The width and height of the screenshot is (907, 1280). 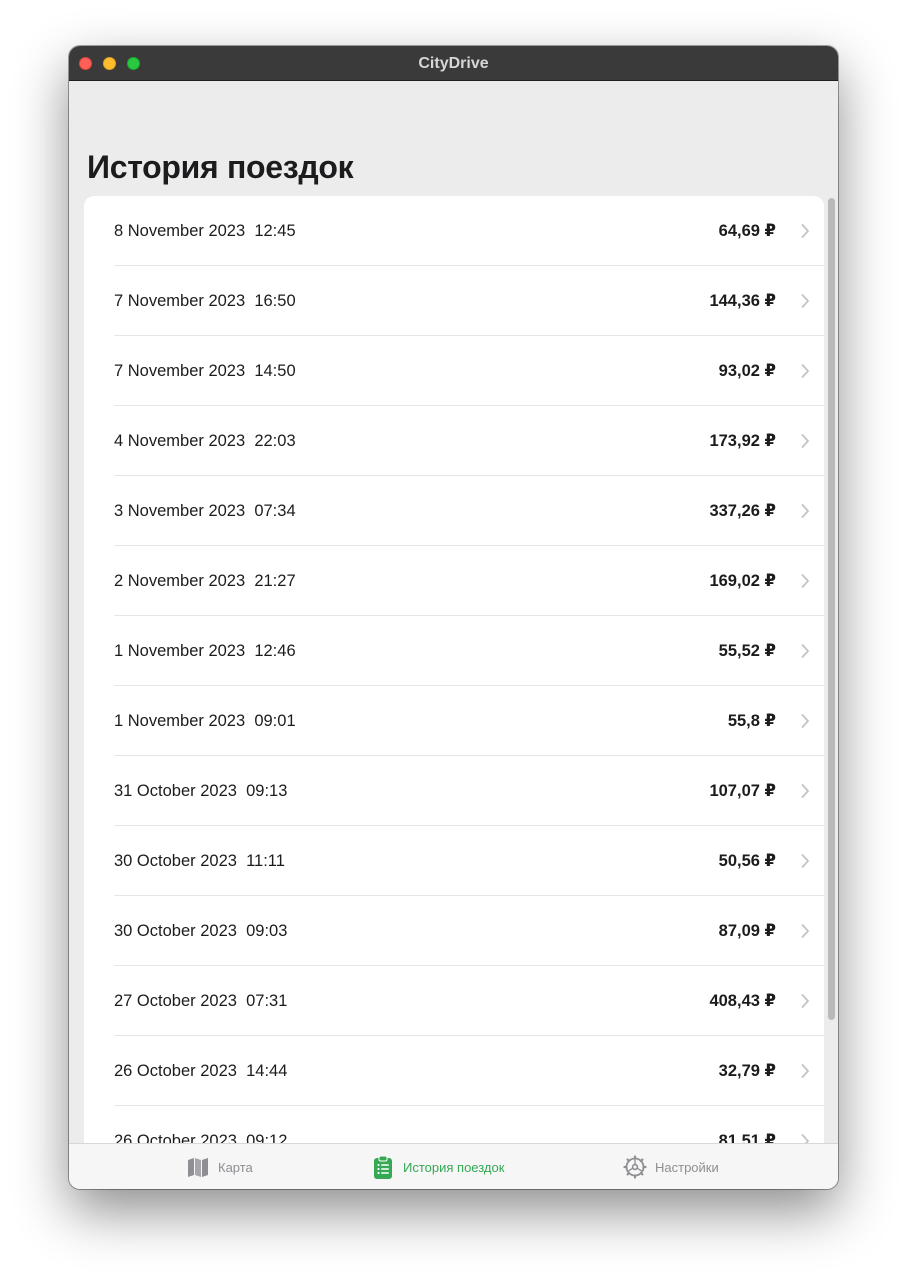 What do you see at coordinates (454, 1001) in the screenshot?
I see `trip-row: 27 October 2023 07:31 408,43 ₽` at bounding box center [454, 1001].